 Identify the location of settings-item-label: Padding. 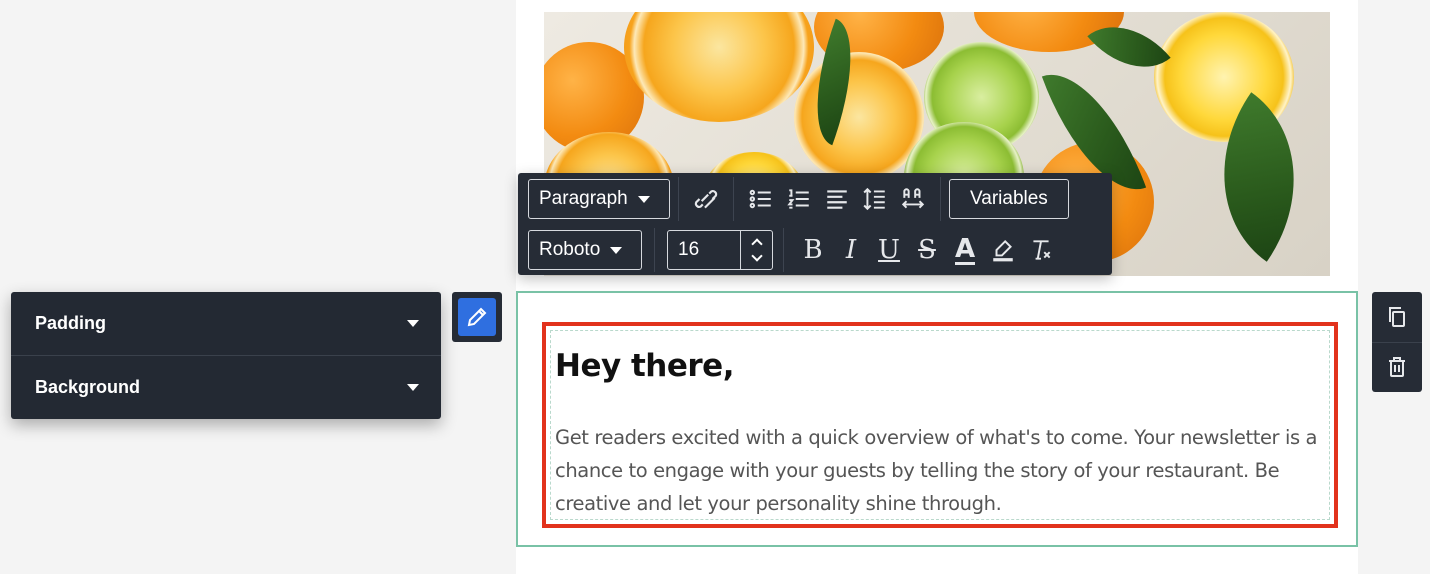
(70, 323).